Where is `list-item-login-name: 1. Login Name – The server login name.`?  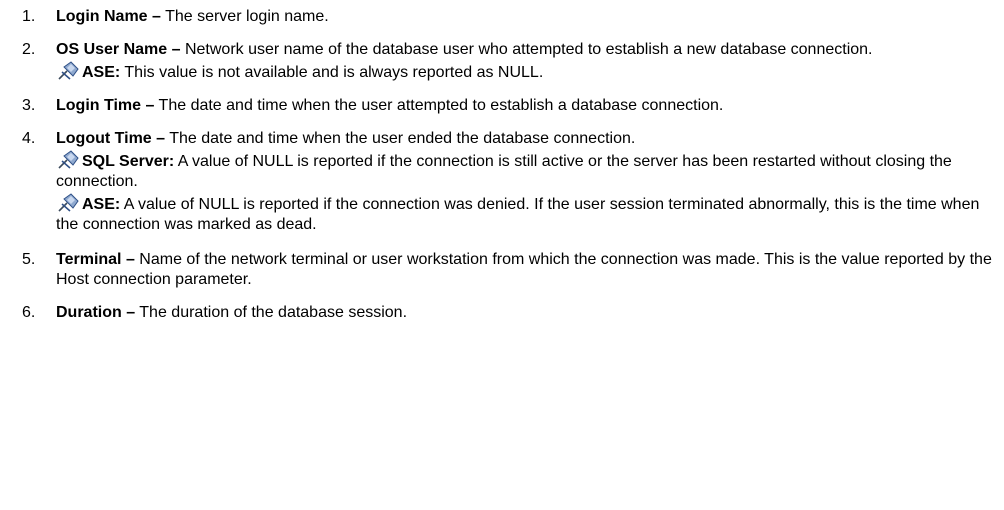
list-item-login-name: 1. Login Name – The server login name. is located at coordinates (502, 17).